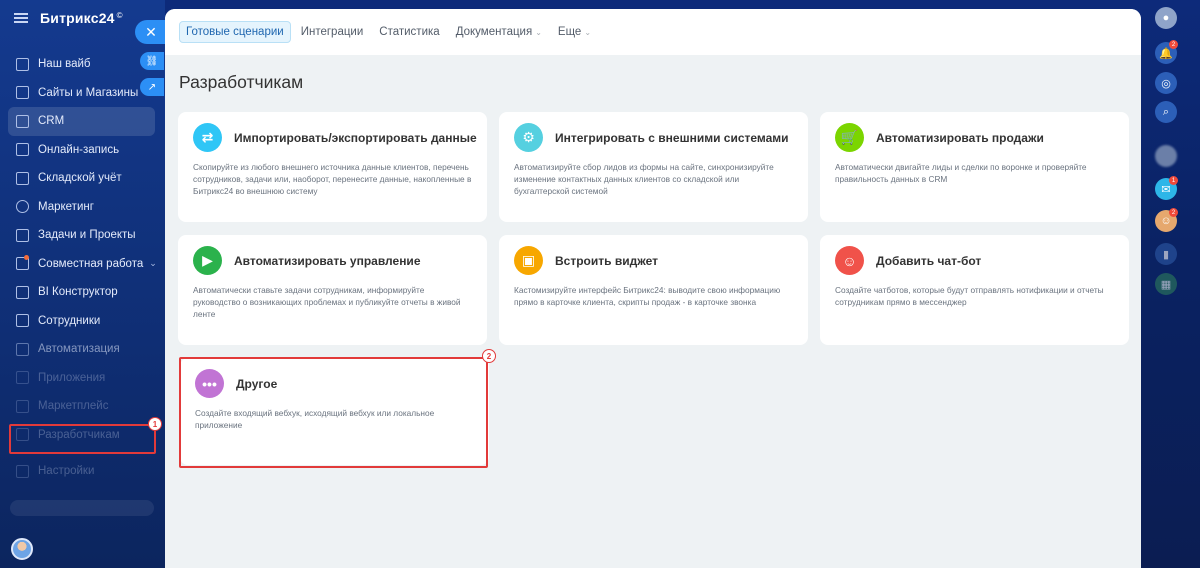 The height and width of the screenshot is (568, 1200). Describe the element at coordinates (22, 93) in the screenshot. I see `cart-icon` at that location.